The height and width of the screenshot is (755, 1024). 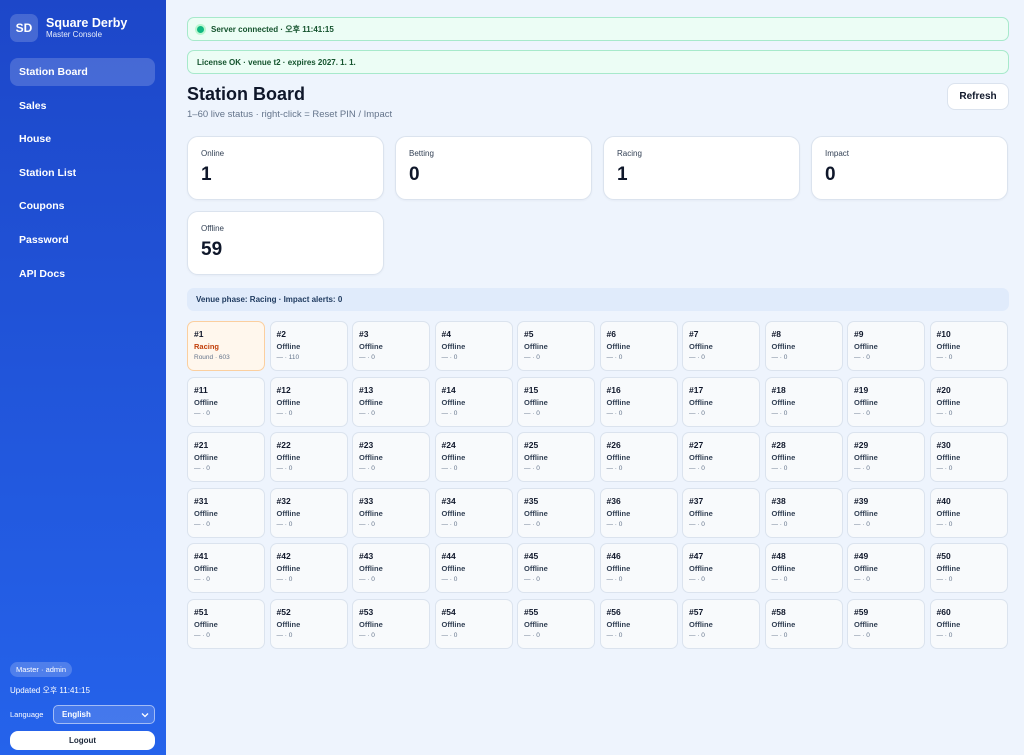 I want to click on sidebar-item-house: House, so click(x=82, y=139).